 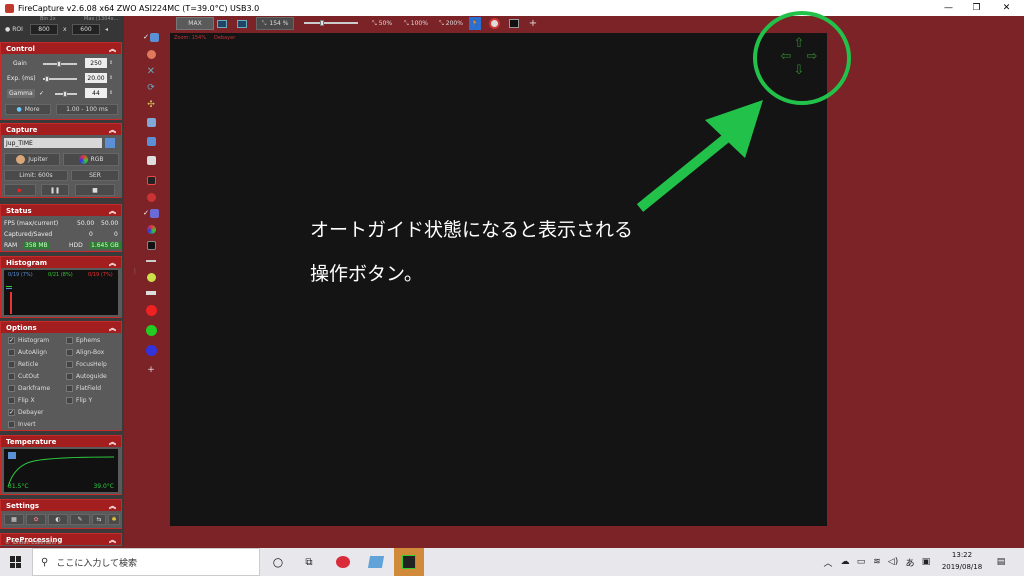 I want to click on input-method-icon: ▣, so click(x=926, y=562).